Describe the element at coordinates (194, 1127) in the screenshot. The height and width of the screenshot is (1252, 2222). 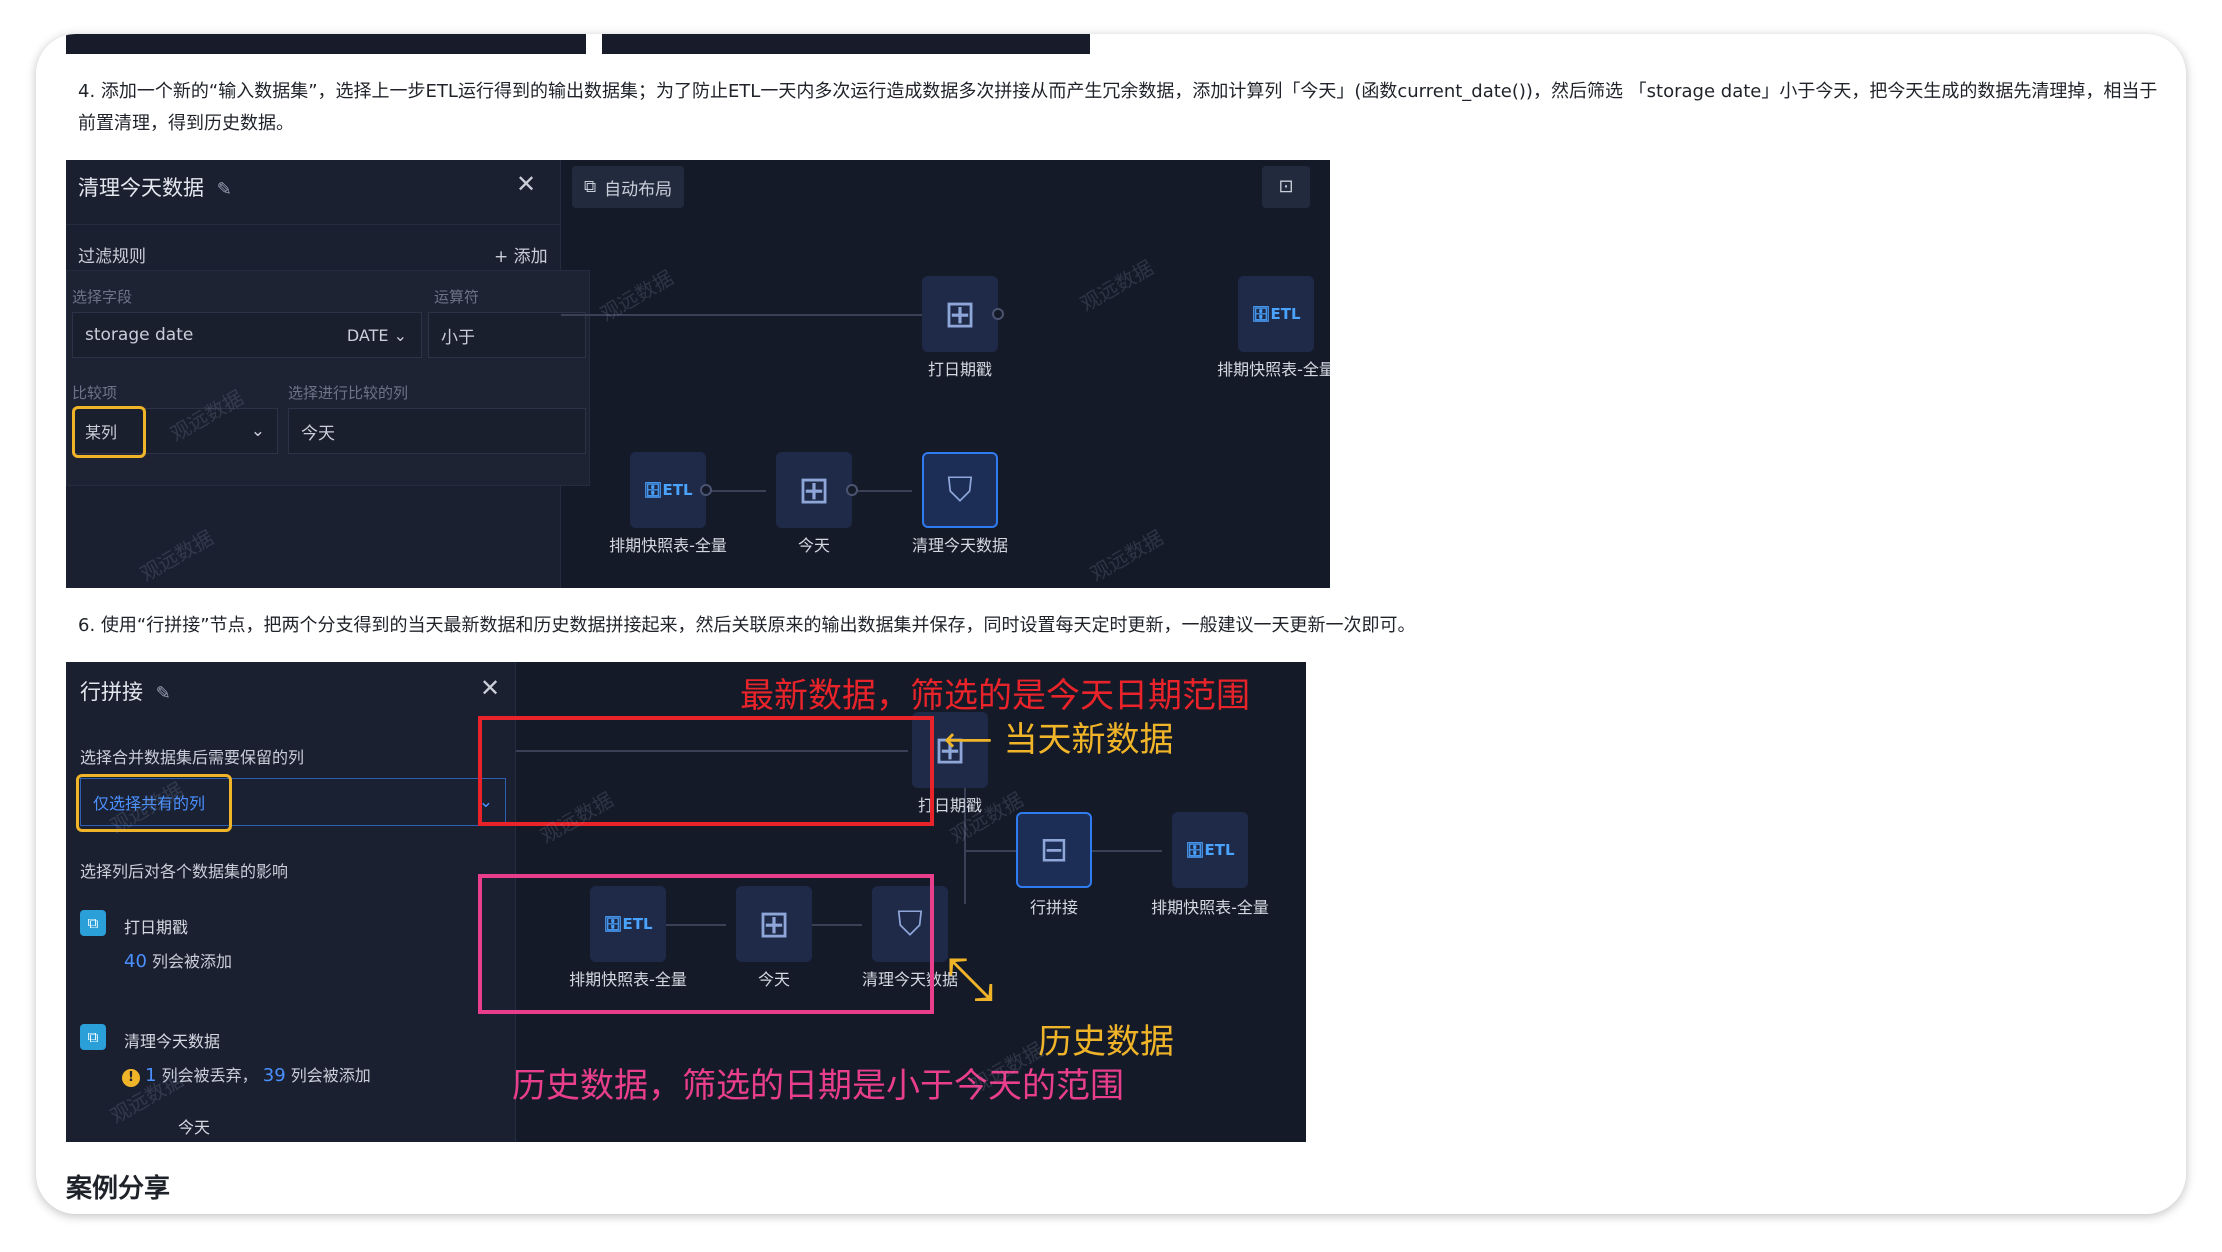
I see `dataset-name: 今天` at that location.